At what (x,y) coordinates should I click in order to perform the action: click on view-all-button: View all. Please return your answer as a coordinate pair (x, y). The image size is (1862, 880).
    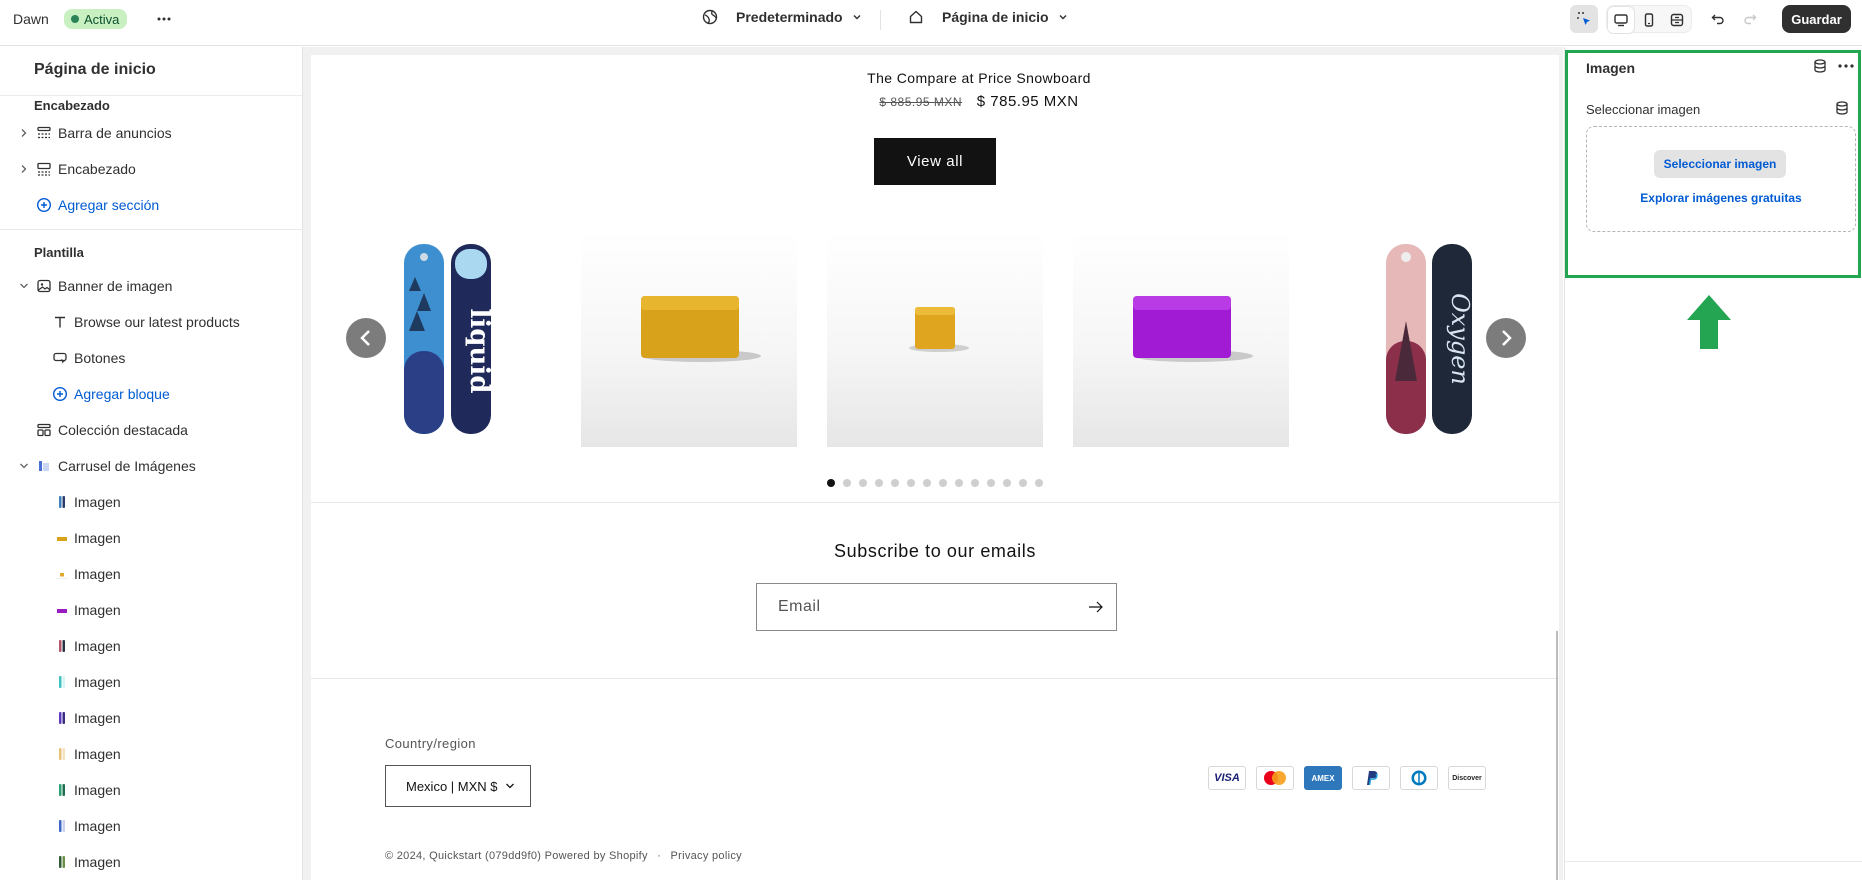
    Looking at the image, I should click on (935, 161).